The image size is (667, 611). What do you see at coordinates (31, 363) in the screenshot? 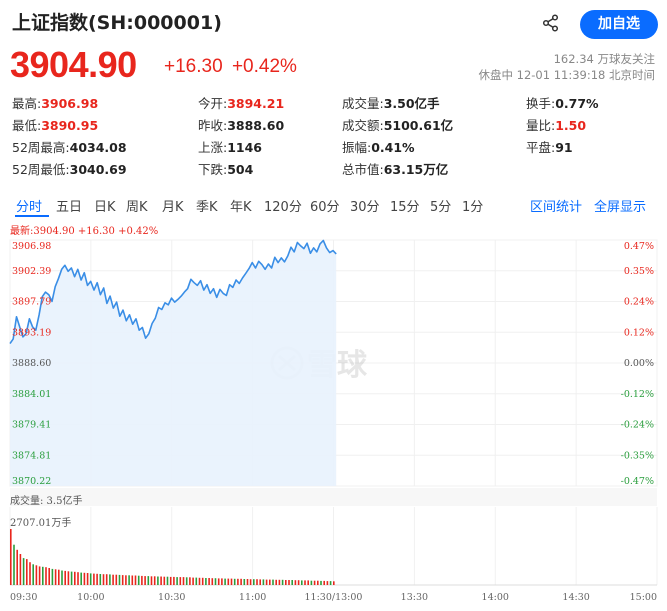
I see `y-tick-label: 3888.60` at bounding box center [31, 363].